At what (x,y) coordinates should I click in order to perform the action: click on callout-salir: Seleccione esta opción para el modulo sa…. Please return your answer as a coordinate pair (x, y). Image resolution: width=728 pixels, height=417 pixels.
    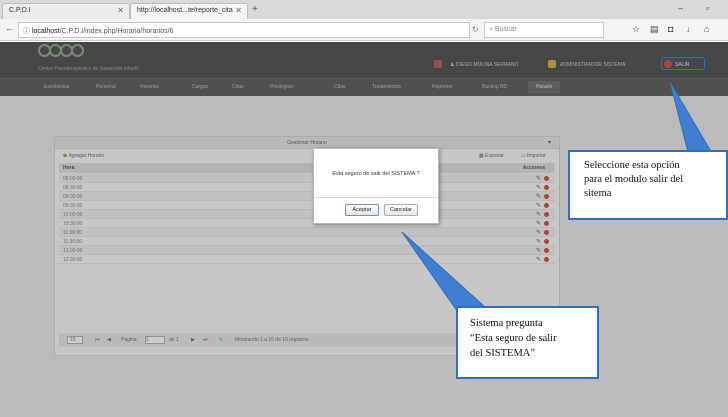
    Looking at the image, I should click on (648, 185).